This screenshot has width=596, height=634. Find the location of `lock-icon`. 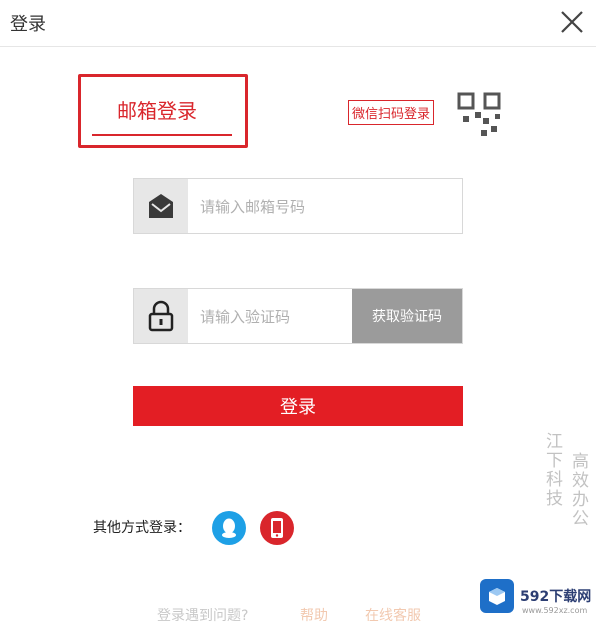

lock-icon is located at coordinates (161, 316).